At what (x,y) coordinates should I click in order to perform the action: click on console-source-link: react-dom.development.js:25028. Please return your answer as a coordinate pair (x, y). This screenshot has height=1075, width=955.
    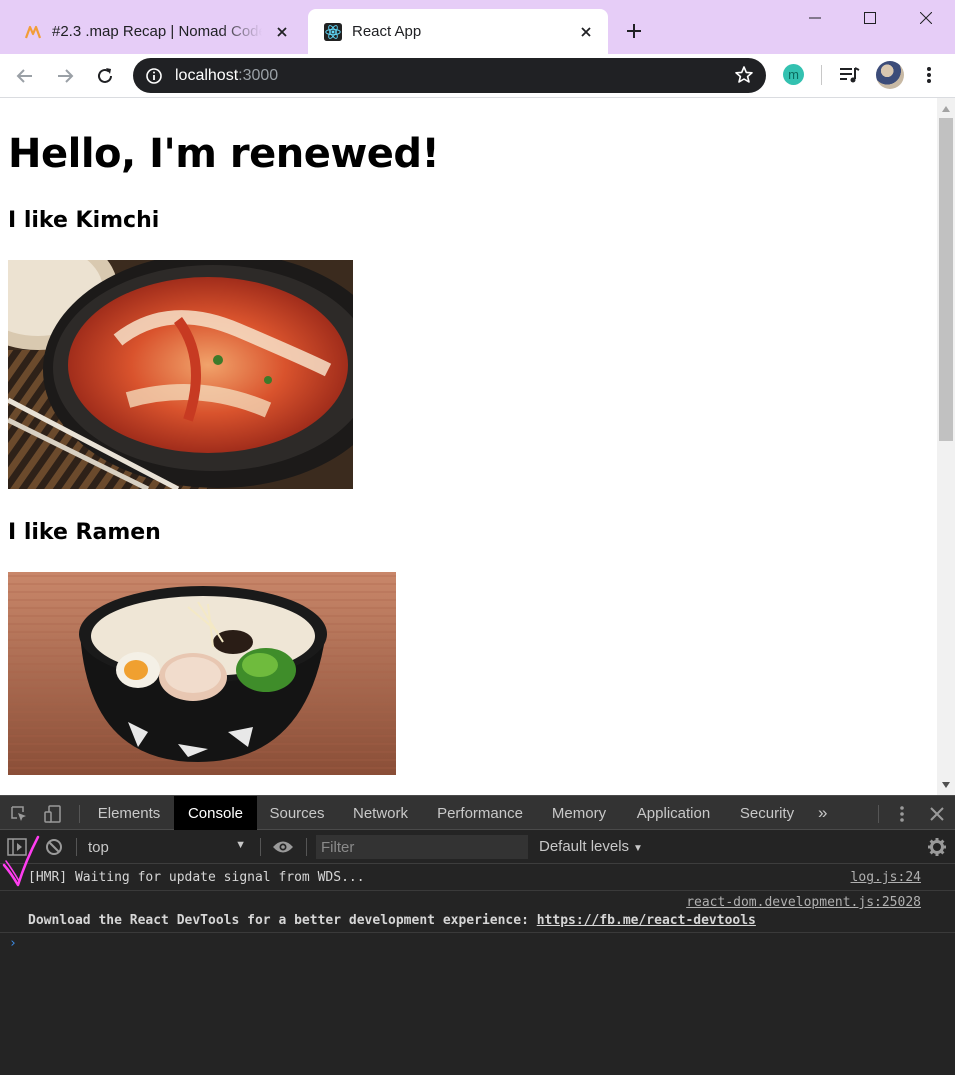
    Looking at the image, I should click on (803, 902).